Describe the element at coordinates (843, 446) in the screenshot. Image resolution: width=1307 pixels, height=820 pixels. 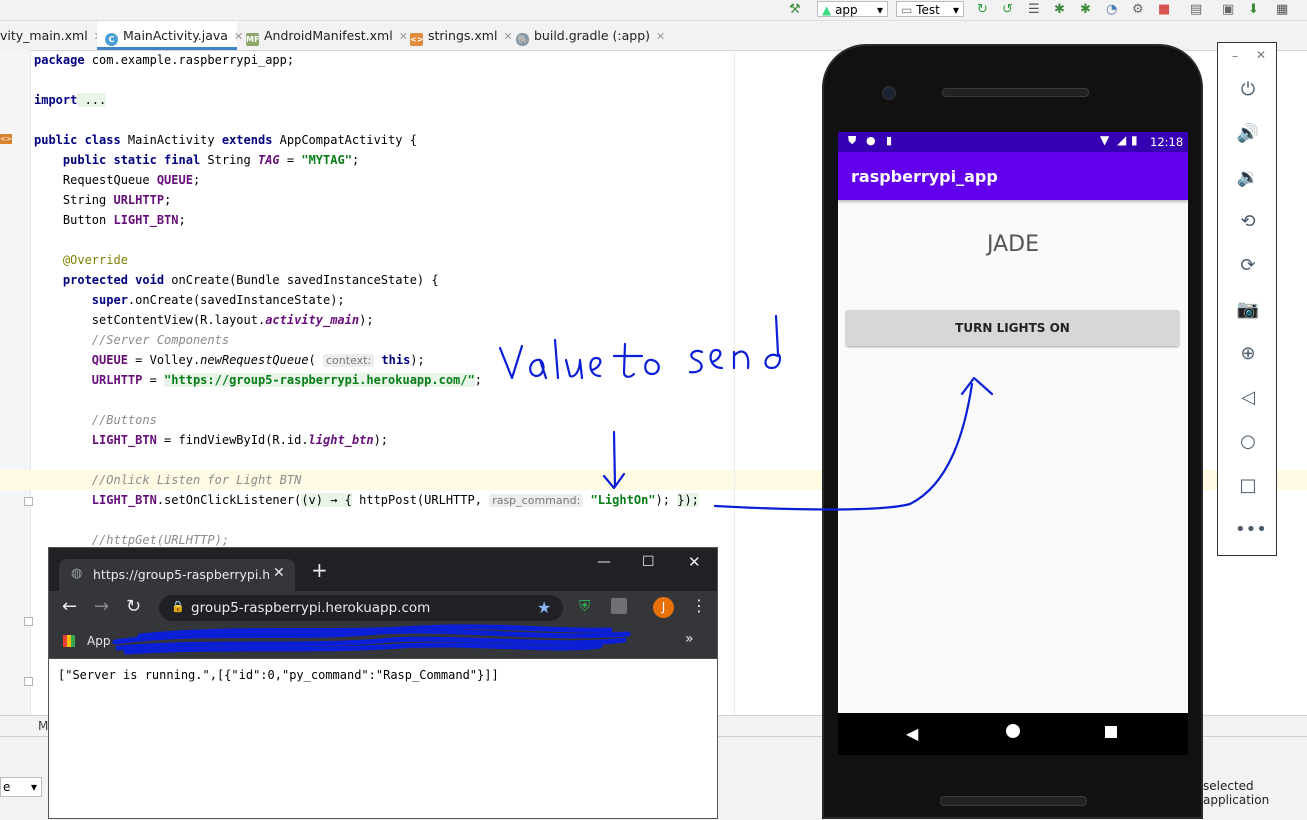
I see `ink-curved-arrow` at that location.